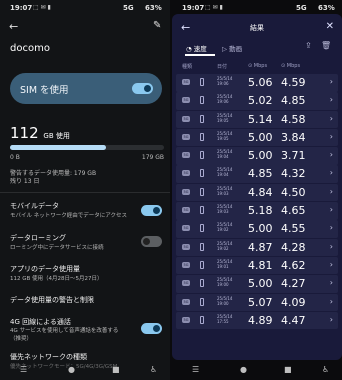  Describe the element at coordinates (257, 211) in the screenshot. I see `result-row: 5G 25/5/14 19:03 5.18 4.65 ›` at that location.